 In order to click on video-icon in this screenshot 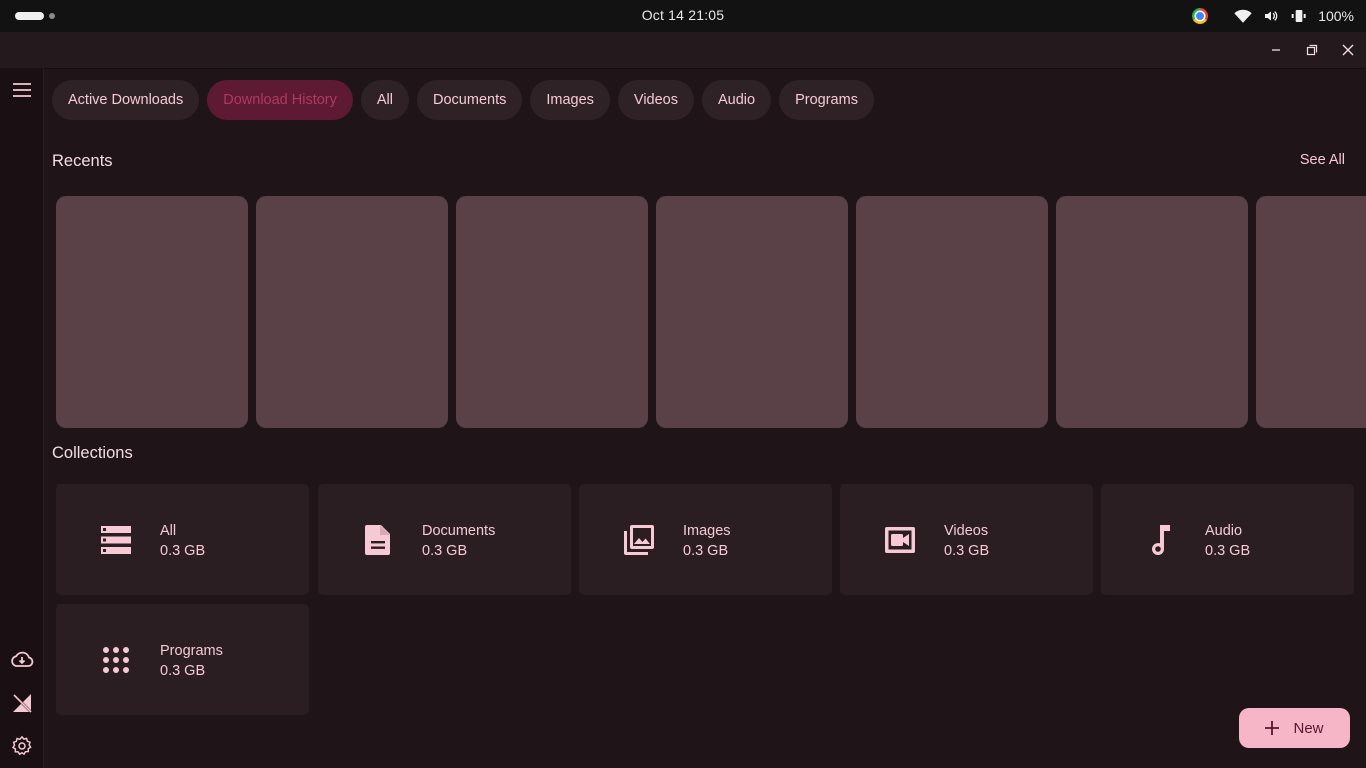, I will do `click(900, 540)`.